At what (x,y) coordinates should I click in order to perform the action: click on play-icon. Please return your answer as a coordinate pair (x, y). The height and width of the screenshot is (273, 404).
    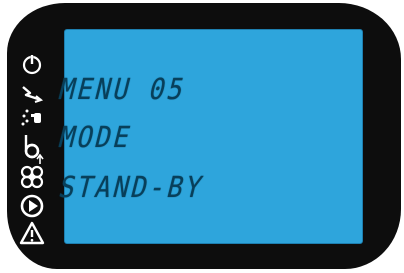
    Looking at the image, I should click on (32, 206).